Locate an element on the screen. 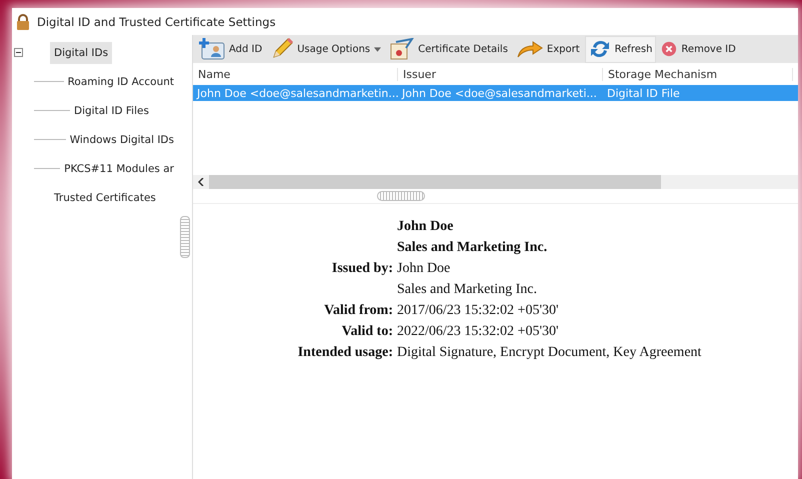  field-label: Issued by: is located at coordinates (362, 268).